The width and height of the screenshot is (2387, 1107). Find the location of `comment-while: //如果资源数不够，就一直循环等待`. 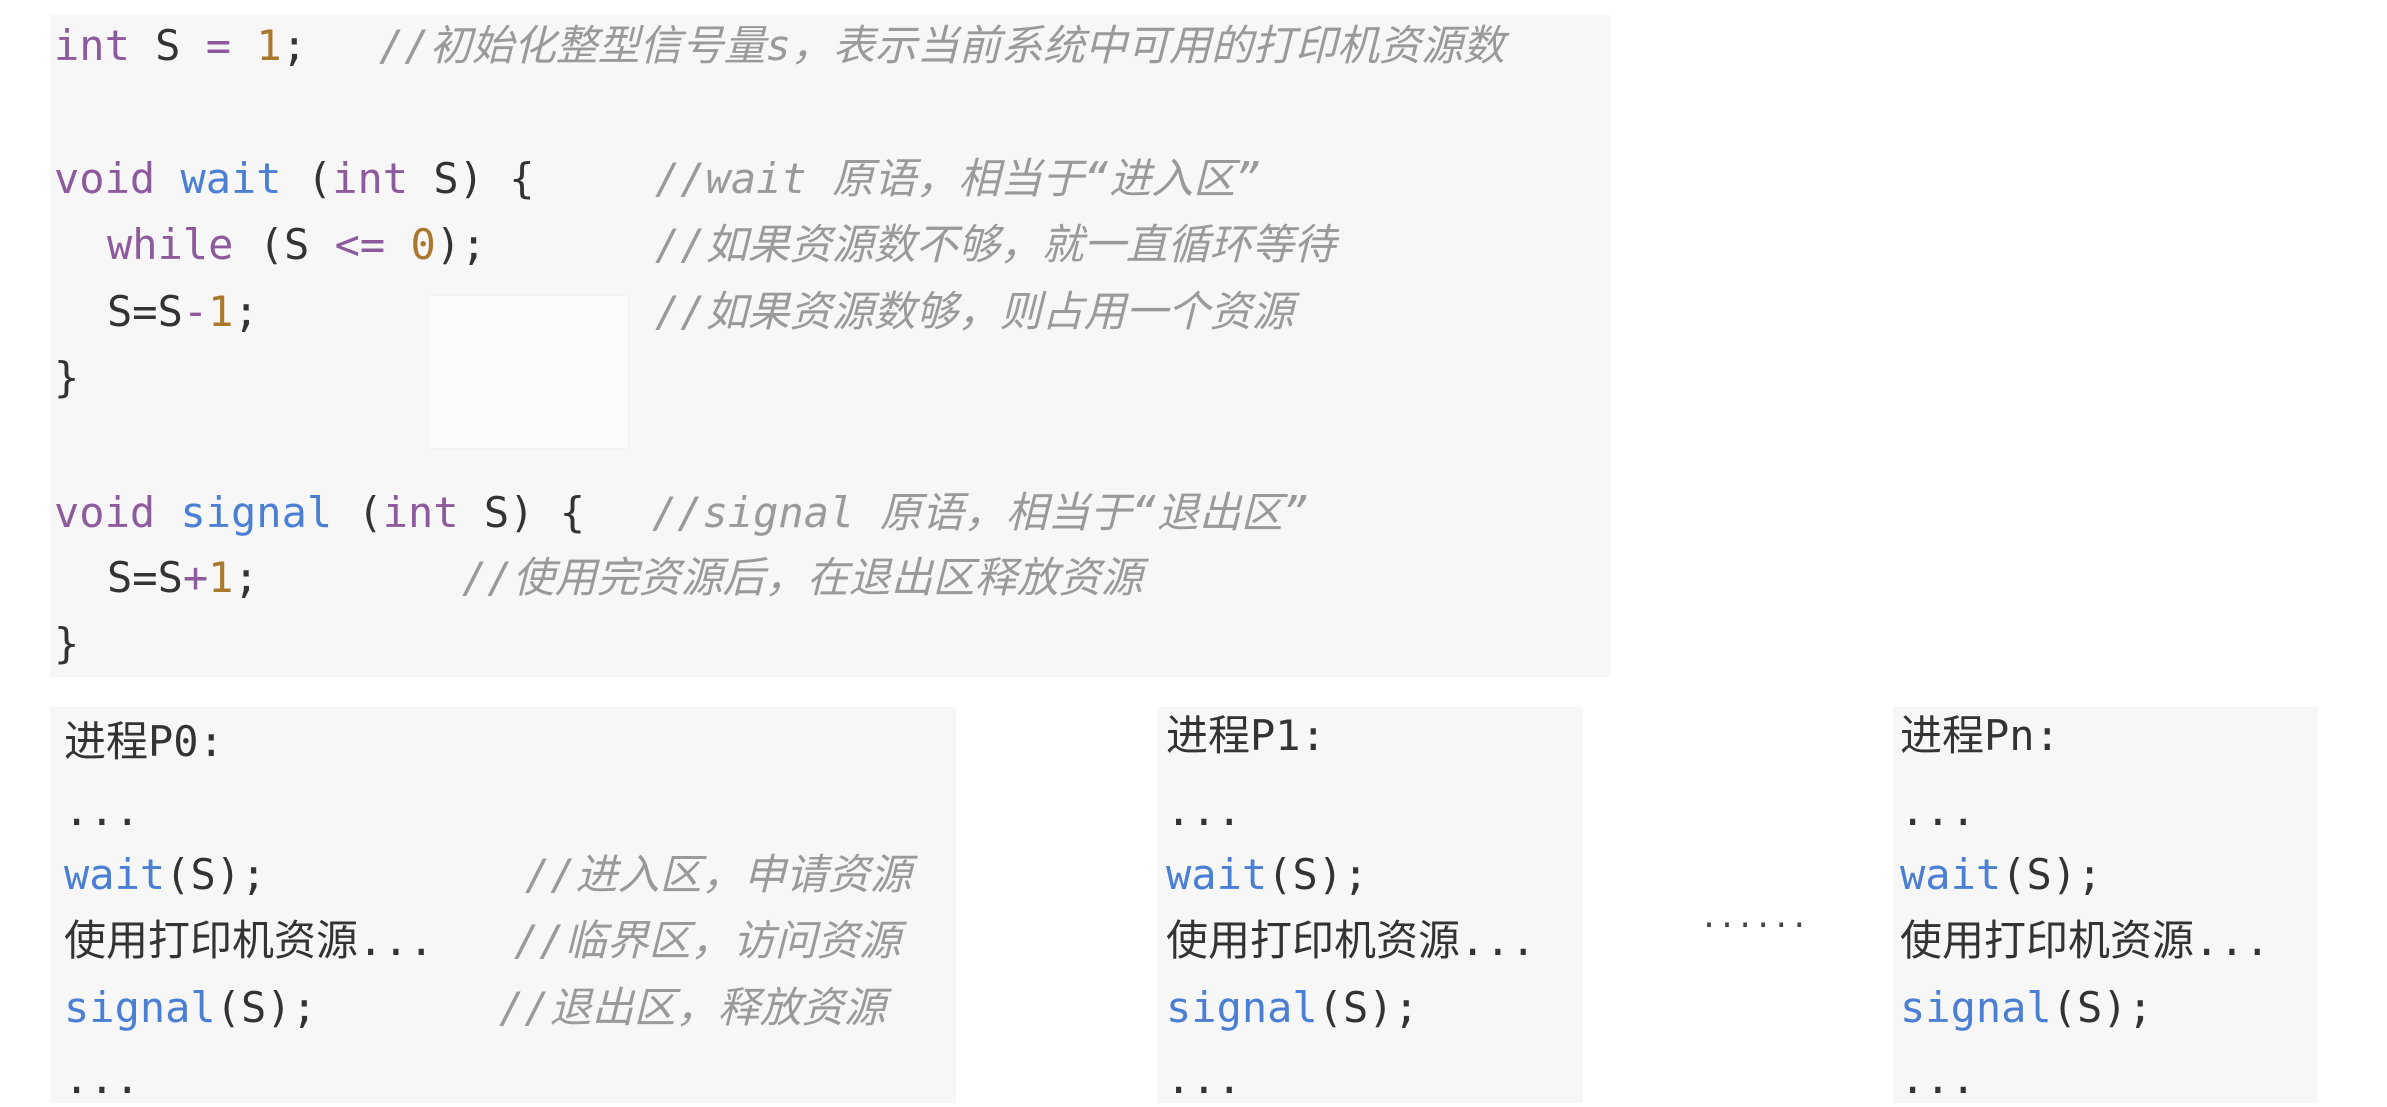

comment-while: //如果资源数不够，就一直循环等待 is located at coordinates (995, 244).